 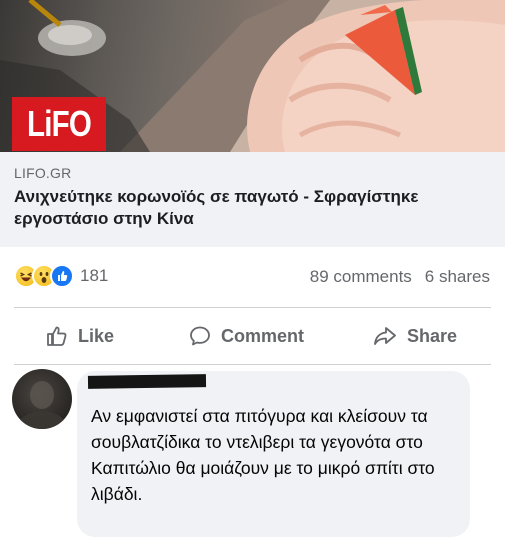 What do you see at coordinates (42, 399) in the screenshot?
I see `commenter-avatar` at bounding box center [42, 399].